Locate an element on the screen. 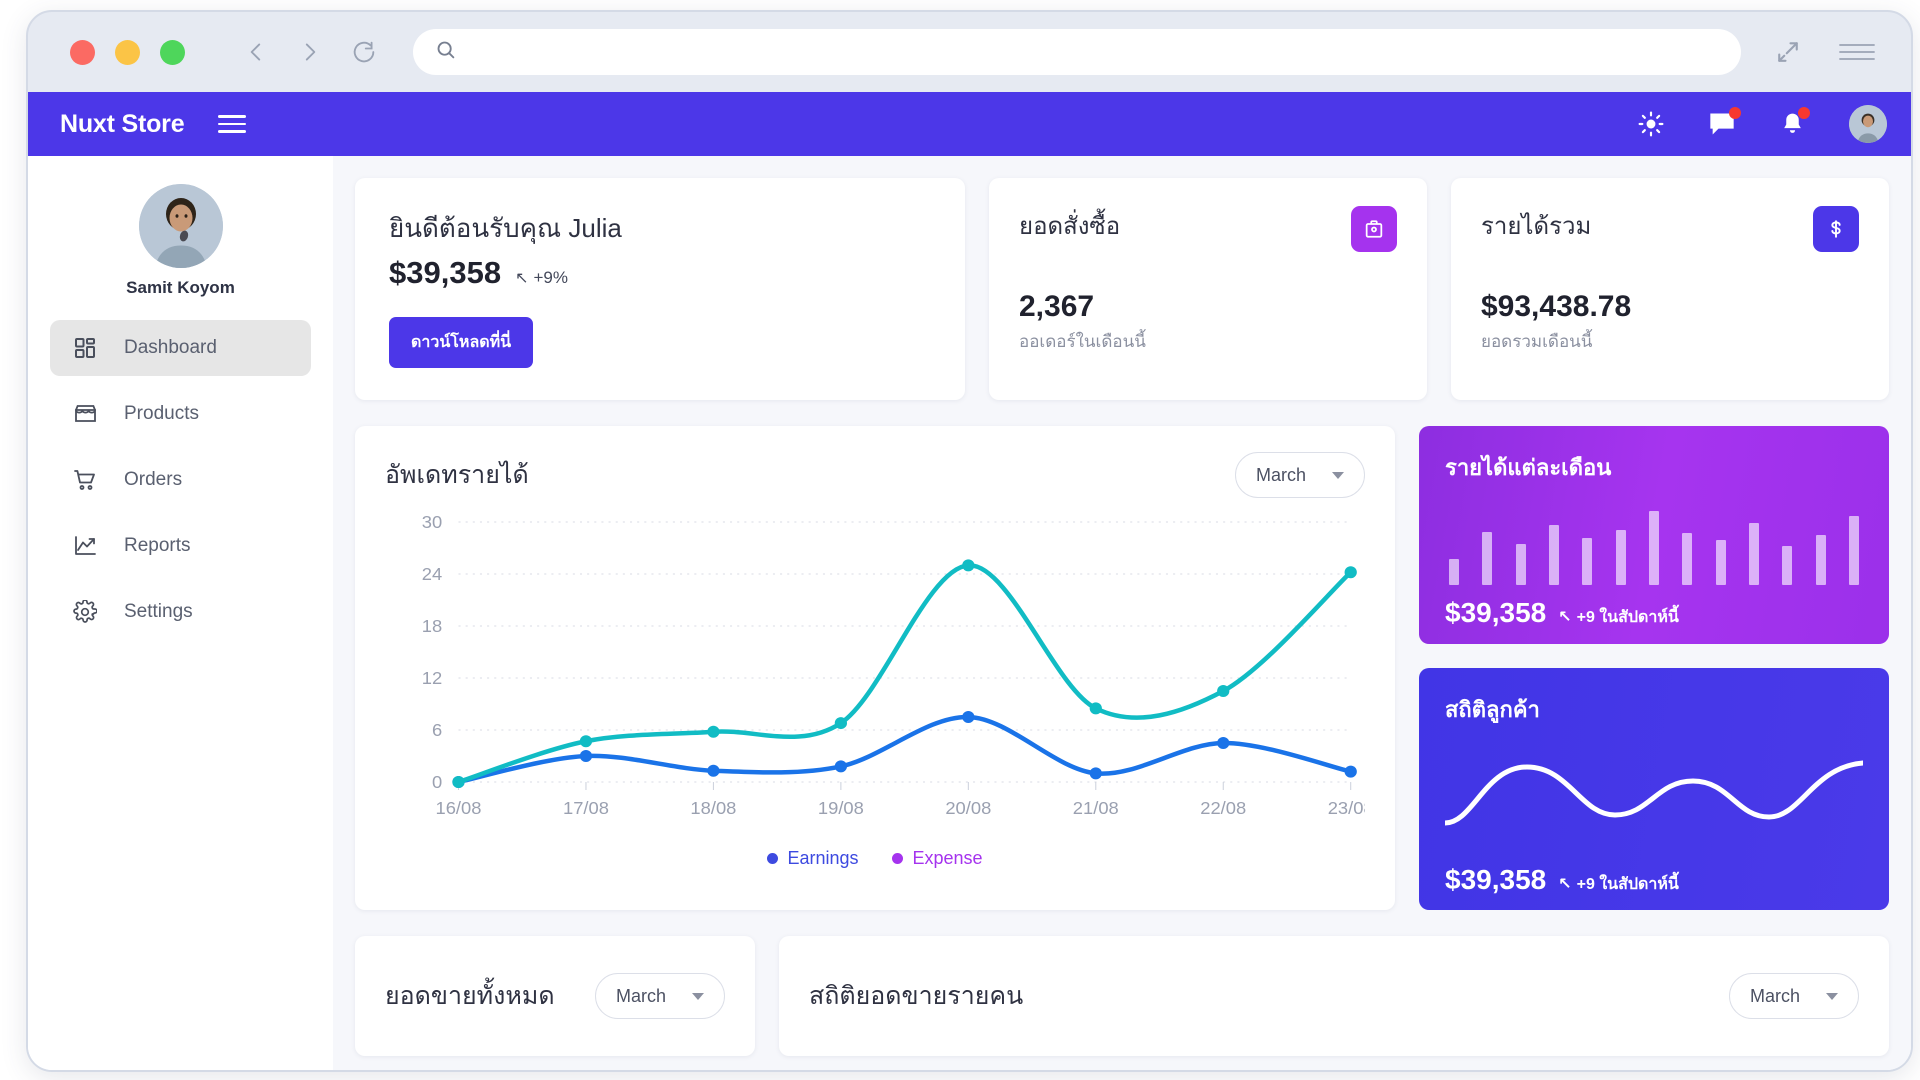 The width and height of the screenshot is (1920, 1080). browser-toolbar is located at coordinates (969, 52).